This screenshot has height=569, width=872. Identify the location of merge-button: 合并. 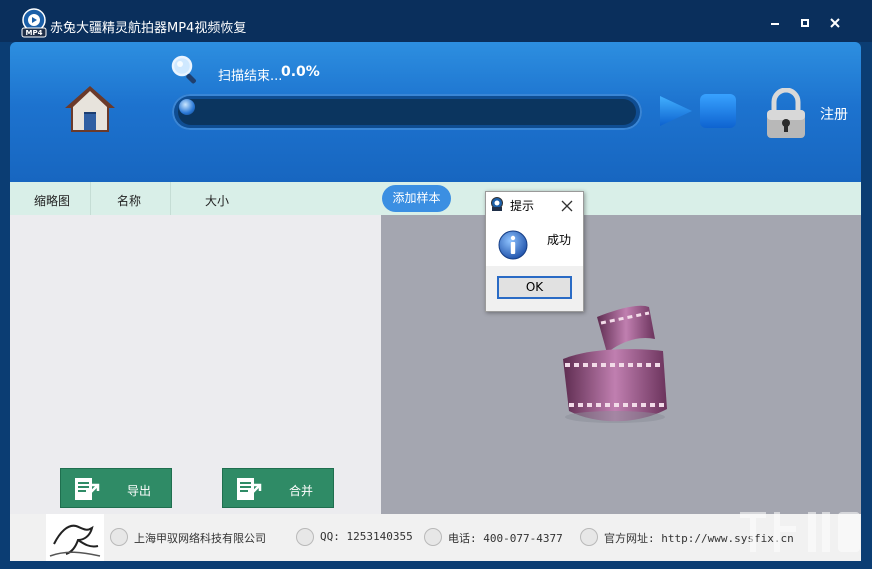
(278, 488).